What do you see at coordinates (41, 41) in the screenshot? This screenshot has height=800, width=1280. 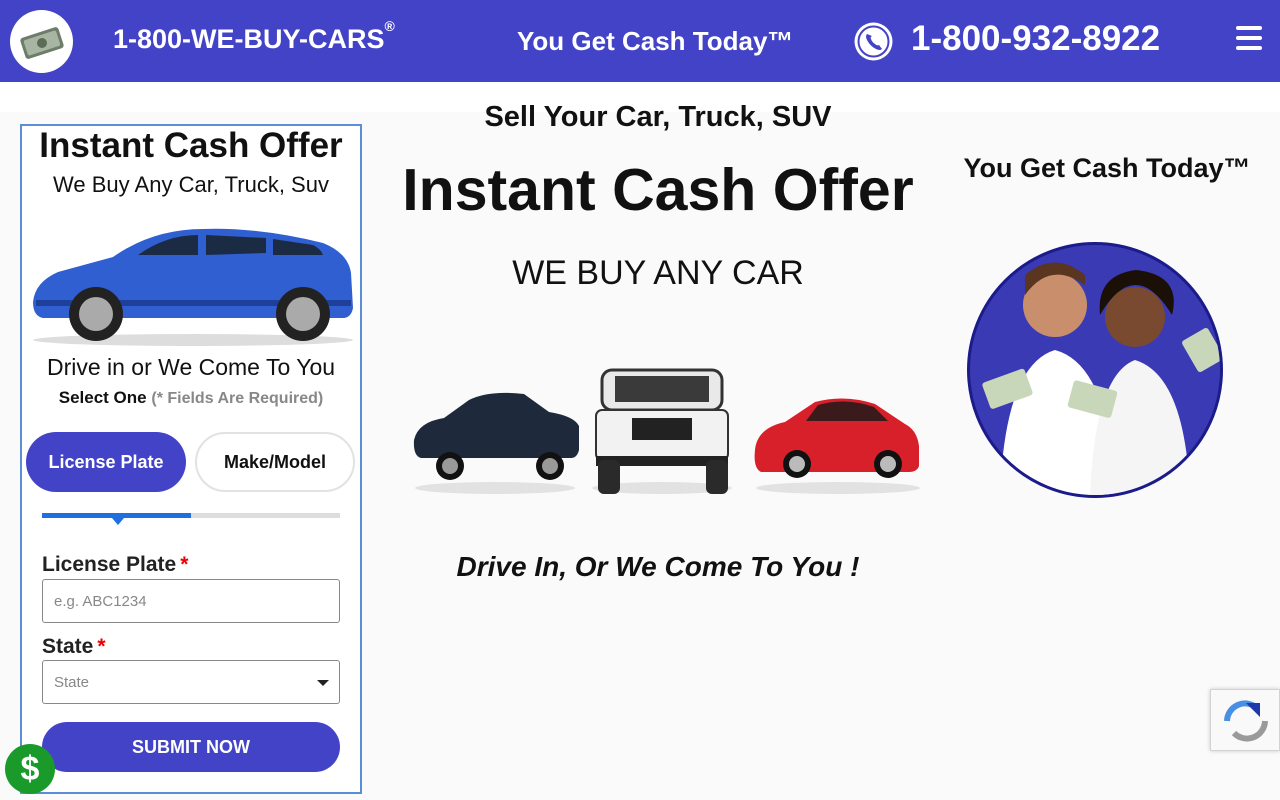 I see `money-logo-icon` at bounding box center [41, 41].